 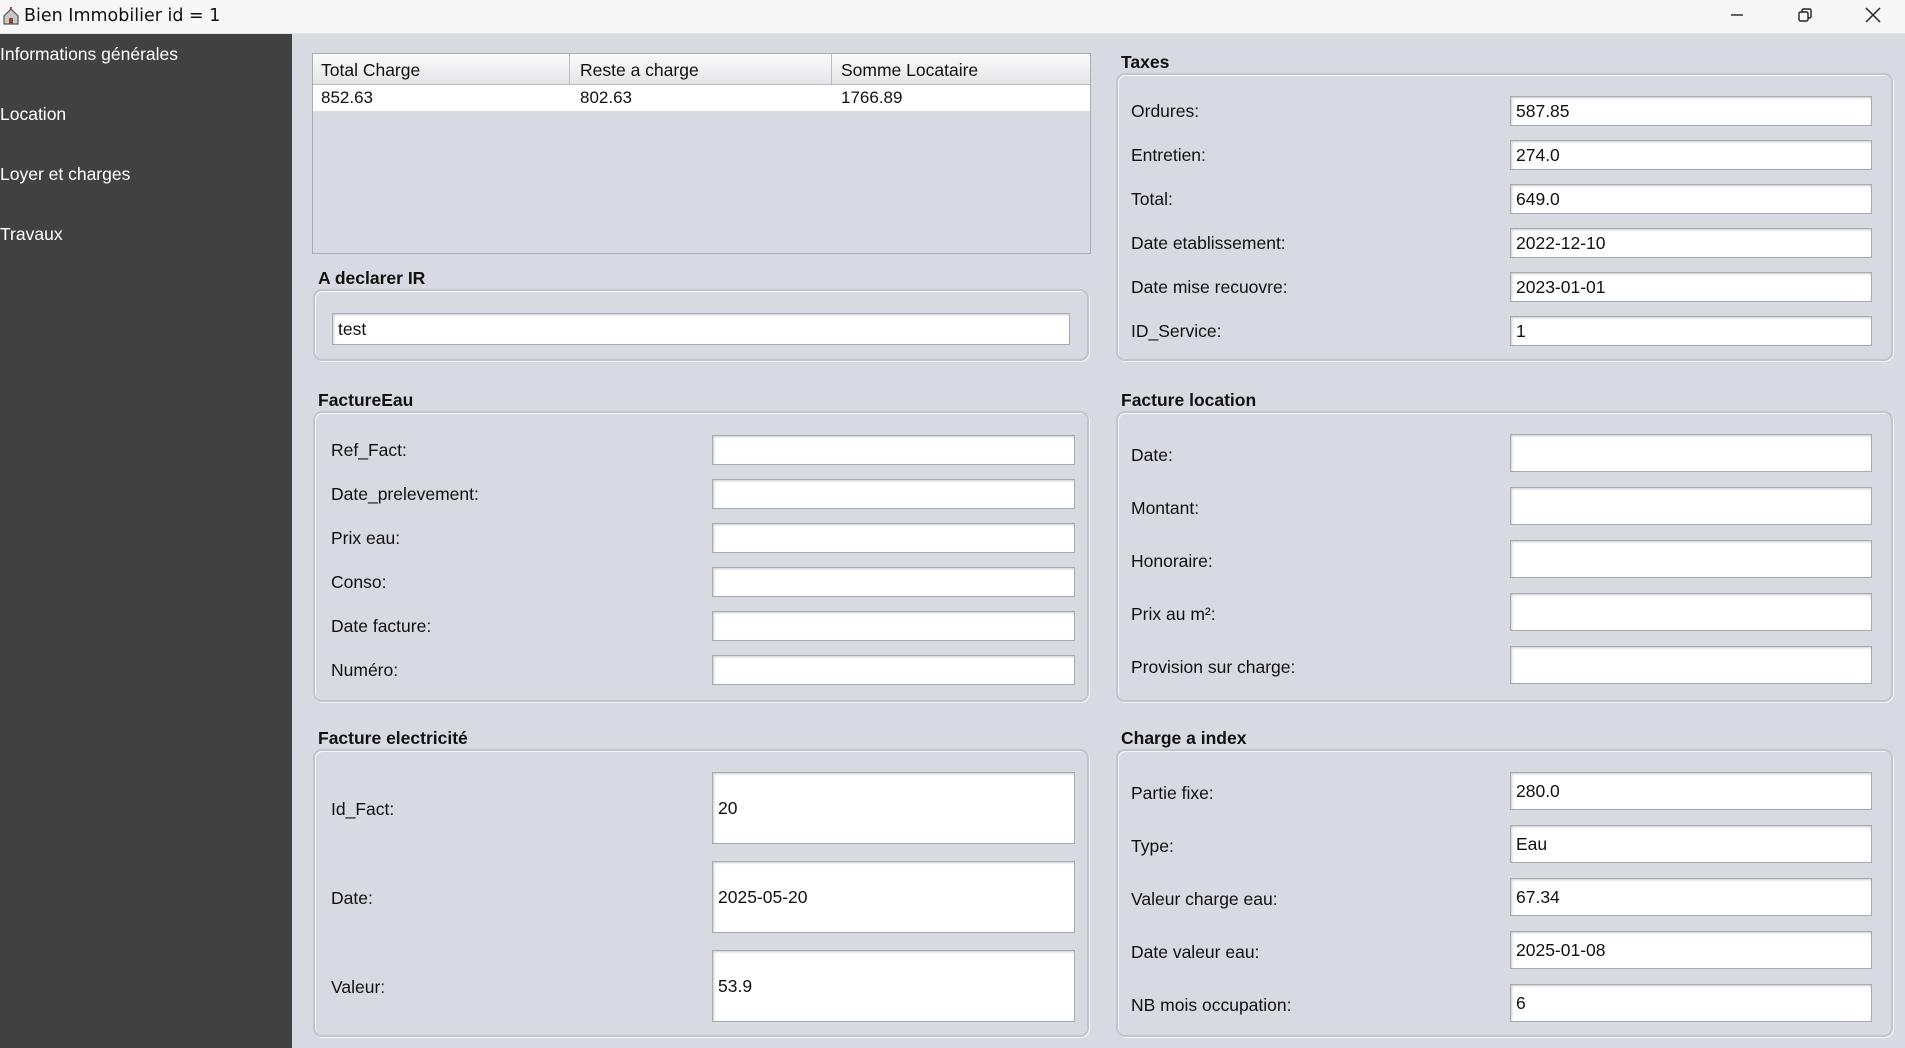 What do you see at coordinates (701, 98) in the screenshot?
I see `table-row: 852.63 802.63 1766.89` at bounding box center [701, 98].